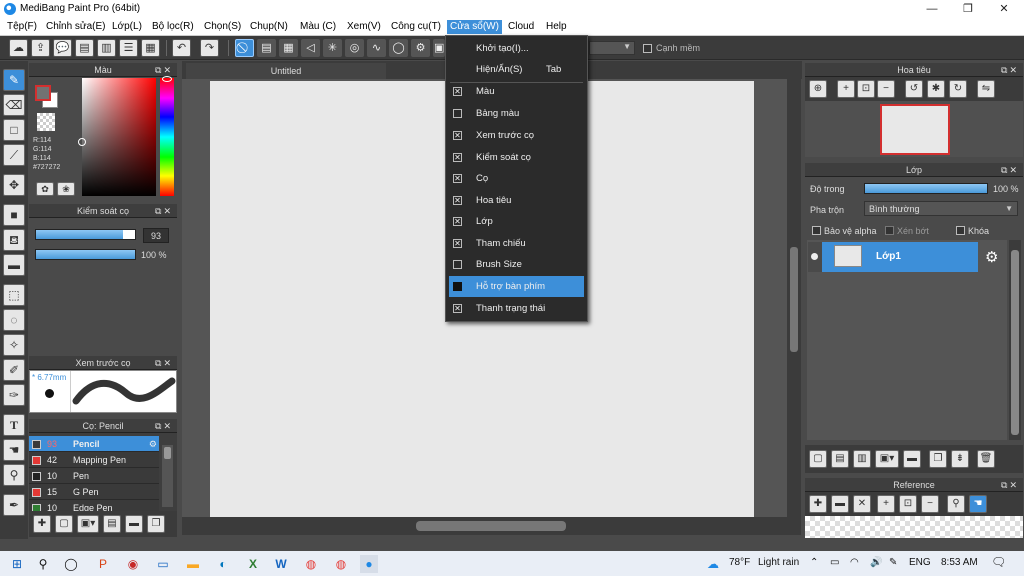 The height and width of the screenshot is (576, 1024). Describe the element at coordinates (960, 459) in the screenshot. I see `merge-down-icon: ⇟` at that location.